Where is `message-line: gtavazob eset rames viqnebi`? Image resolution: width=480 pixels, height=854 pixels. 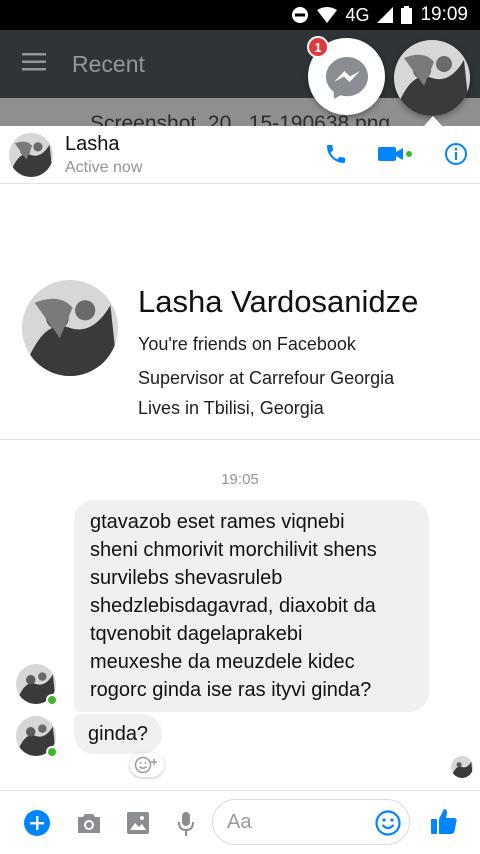 message-line: gtavazob eset rames viqnebi is located at coordinates (217, 522).